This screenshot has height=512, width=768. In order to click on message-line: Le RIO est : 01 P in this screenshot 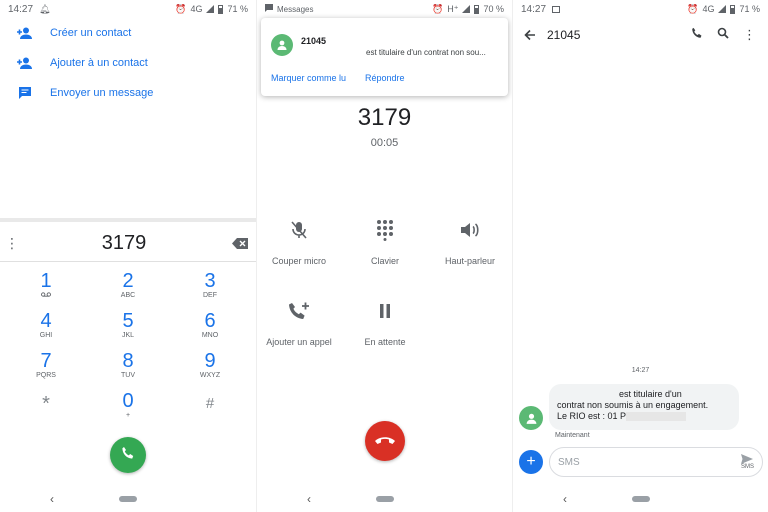, I will do `click(592, 416)`.